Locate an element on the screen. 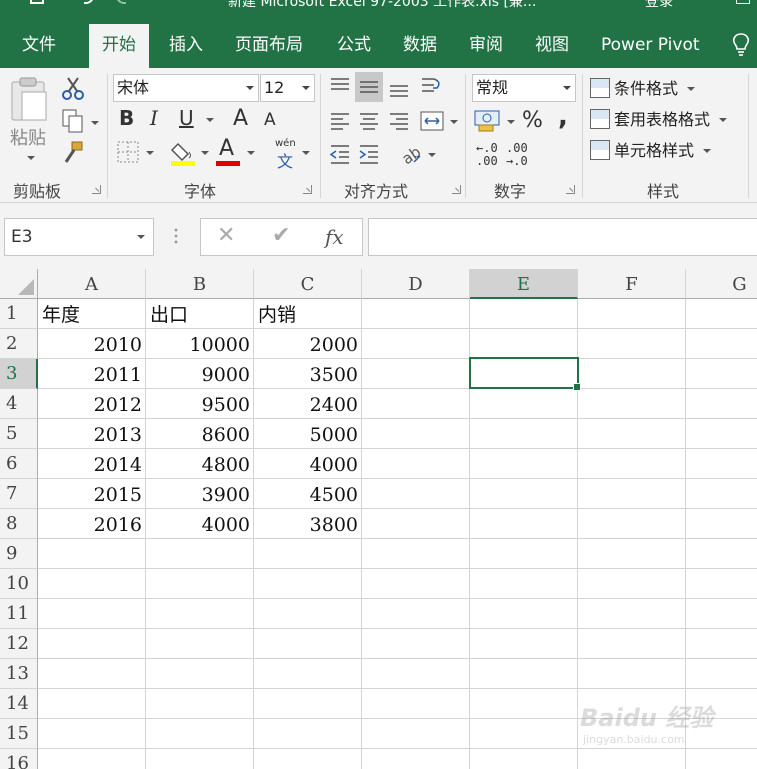  cell-g8 is located at coordinates (721, 524).